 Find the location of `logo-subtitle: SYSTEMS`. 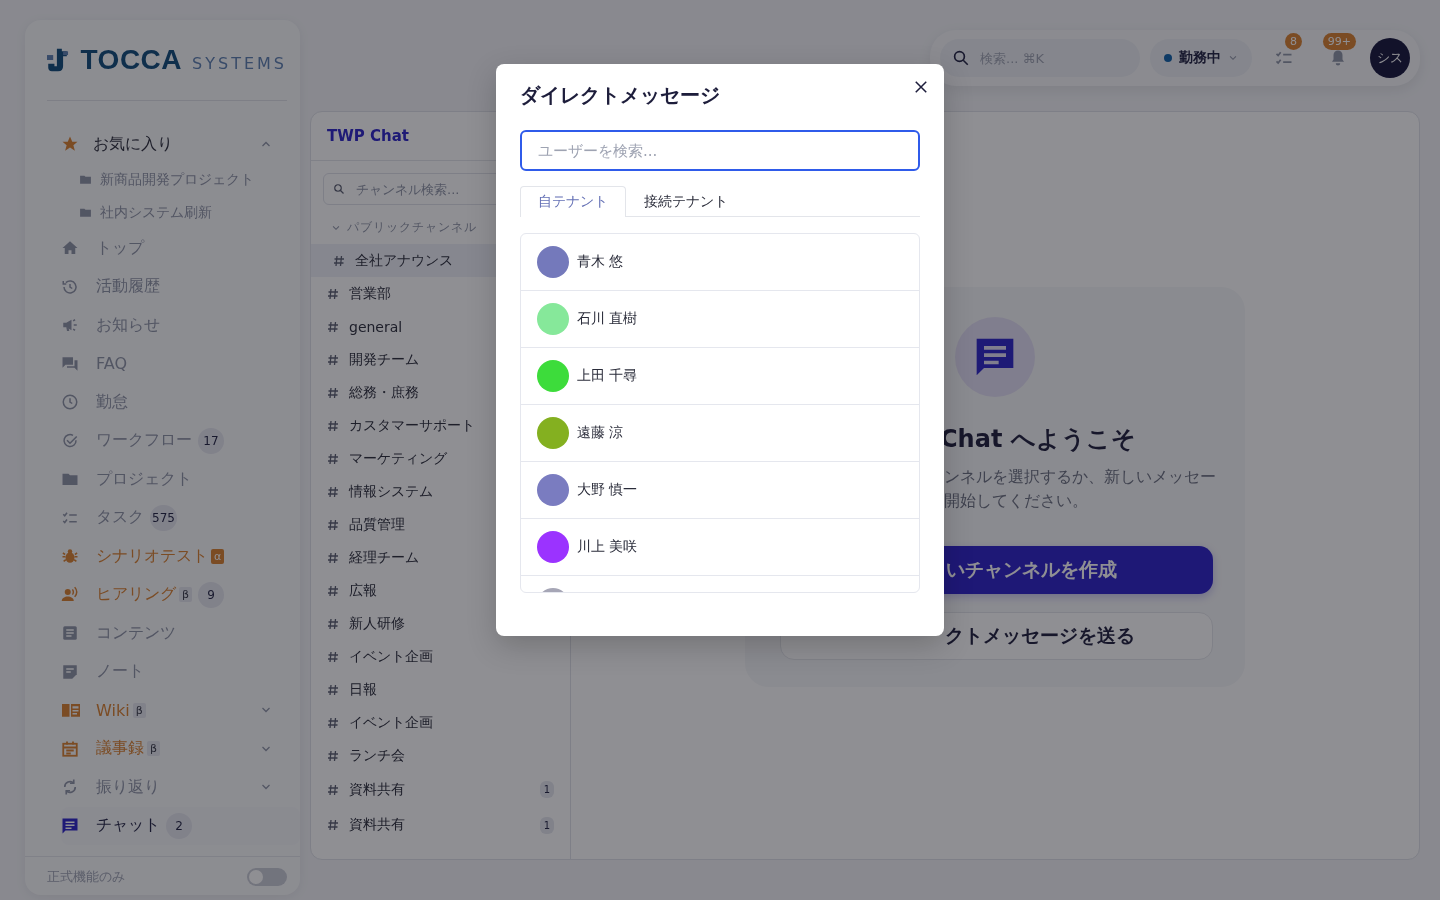

logo-subtitle: SYSTEMS is located at coordinates (239, 63).